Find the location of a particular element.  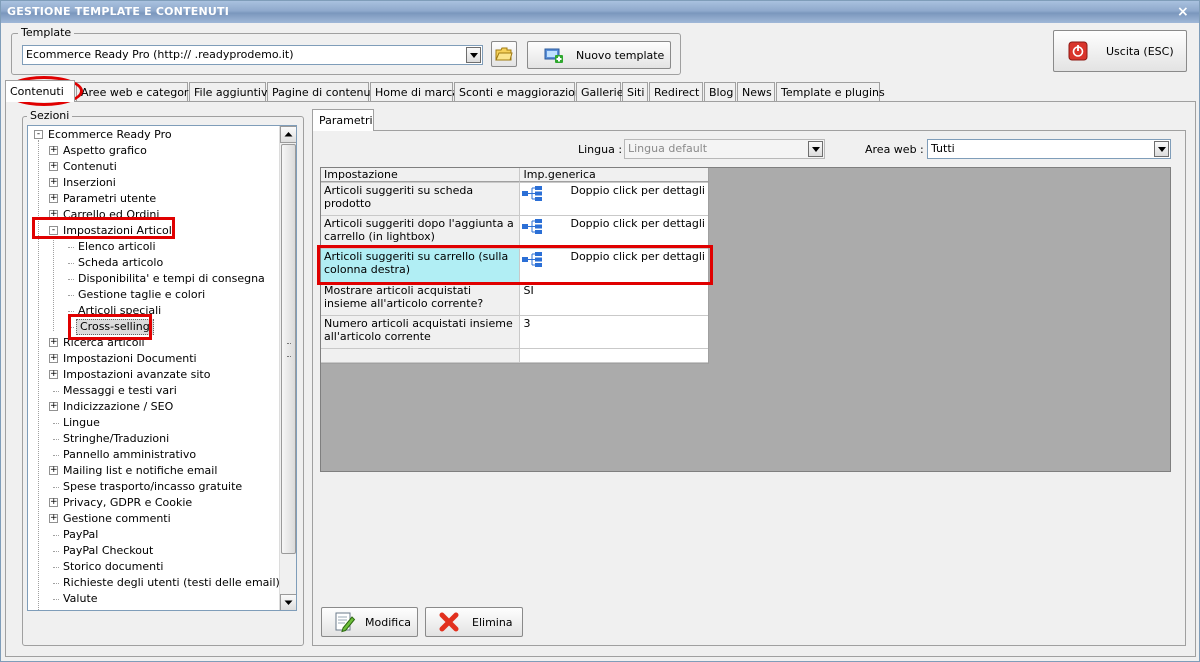

tree-item: Gestione commenti is located at coordinates (117, 519).